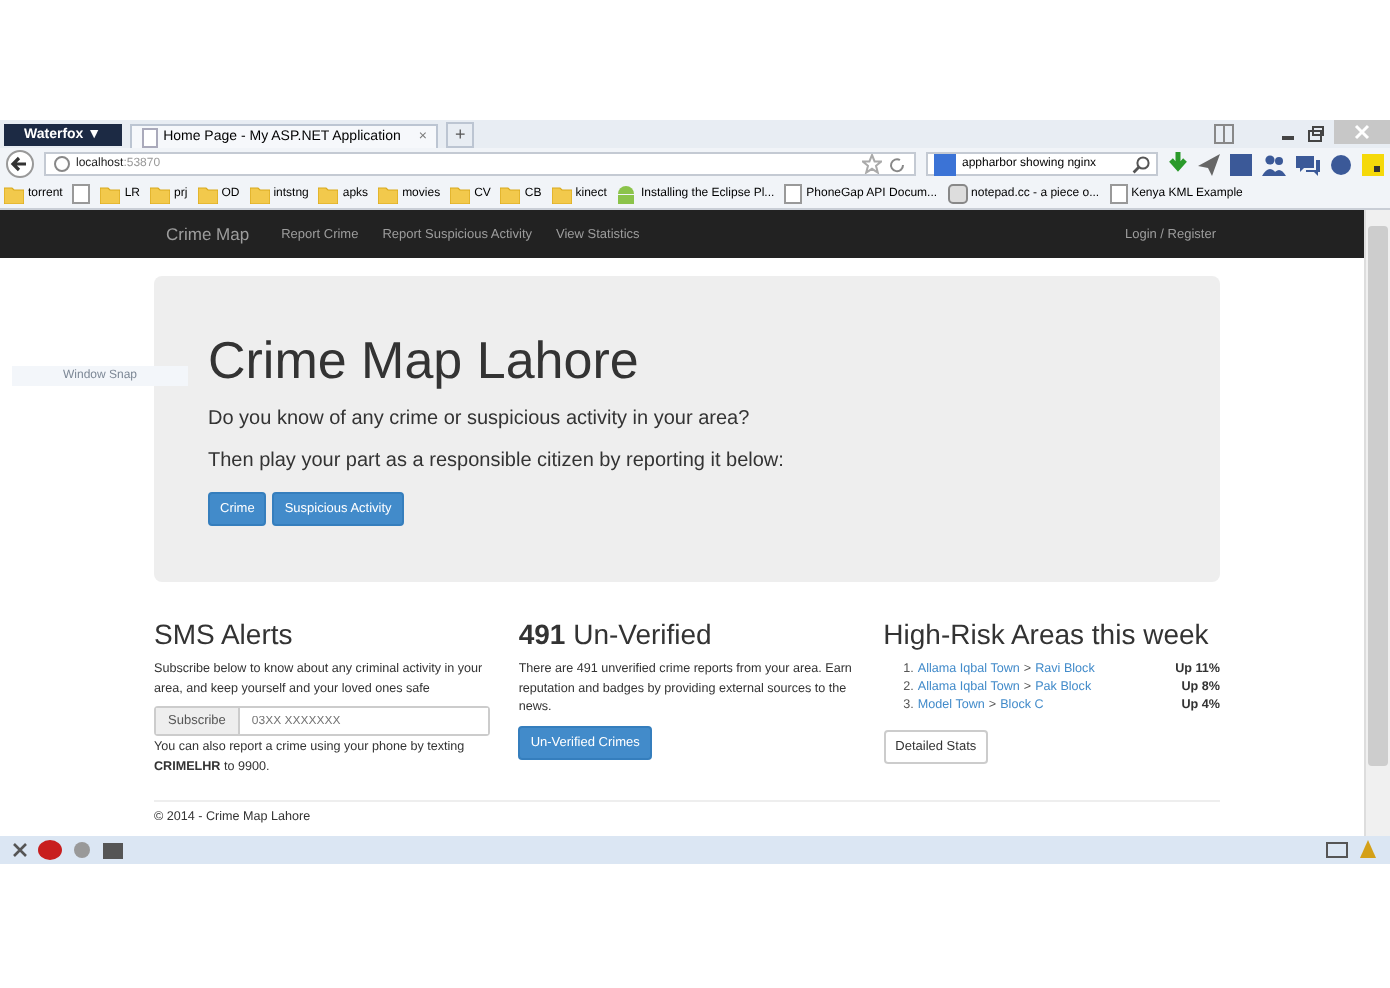 The width and height of the screenshot is (1390, 988). I want to click on notepad-icon, so click(957, 194).